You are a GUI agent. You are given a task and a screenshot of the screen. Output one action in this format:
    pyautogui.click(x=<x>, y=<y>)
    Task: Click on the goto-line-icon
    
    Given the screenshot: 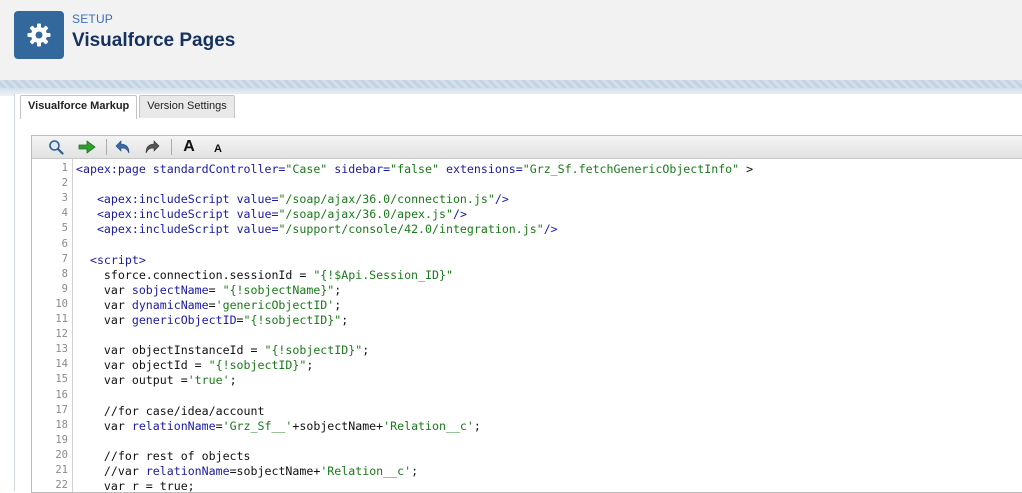 What is the action you would take?
    pyautogui.click(x=87, y=147)
    